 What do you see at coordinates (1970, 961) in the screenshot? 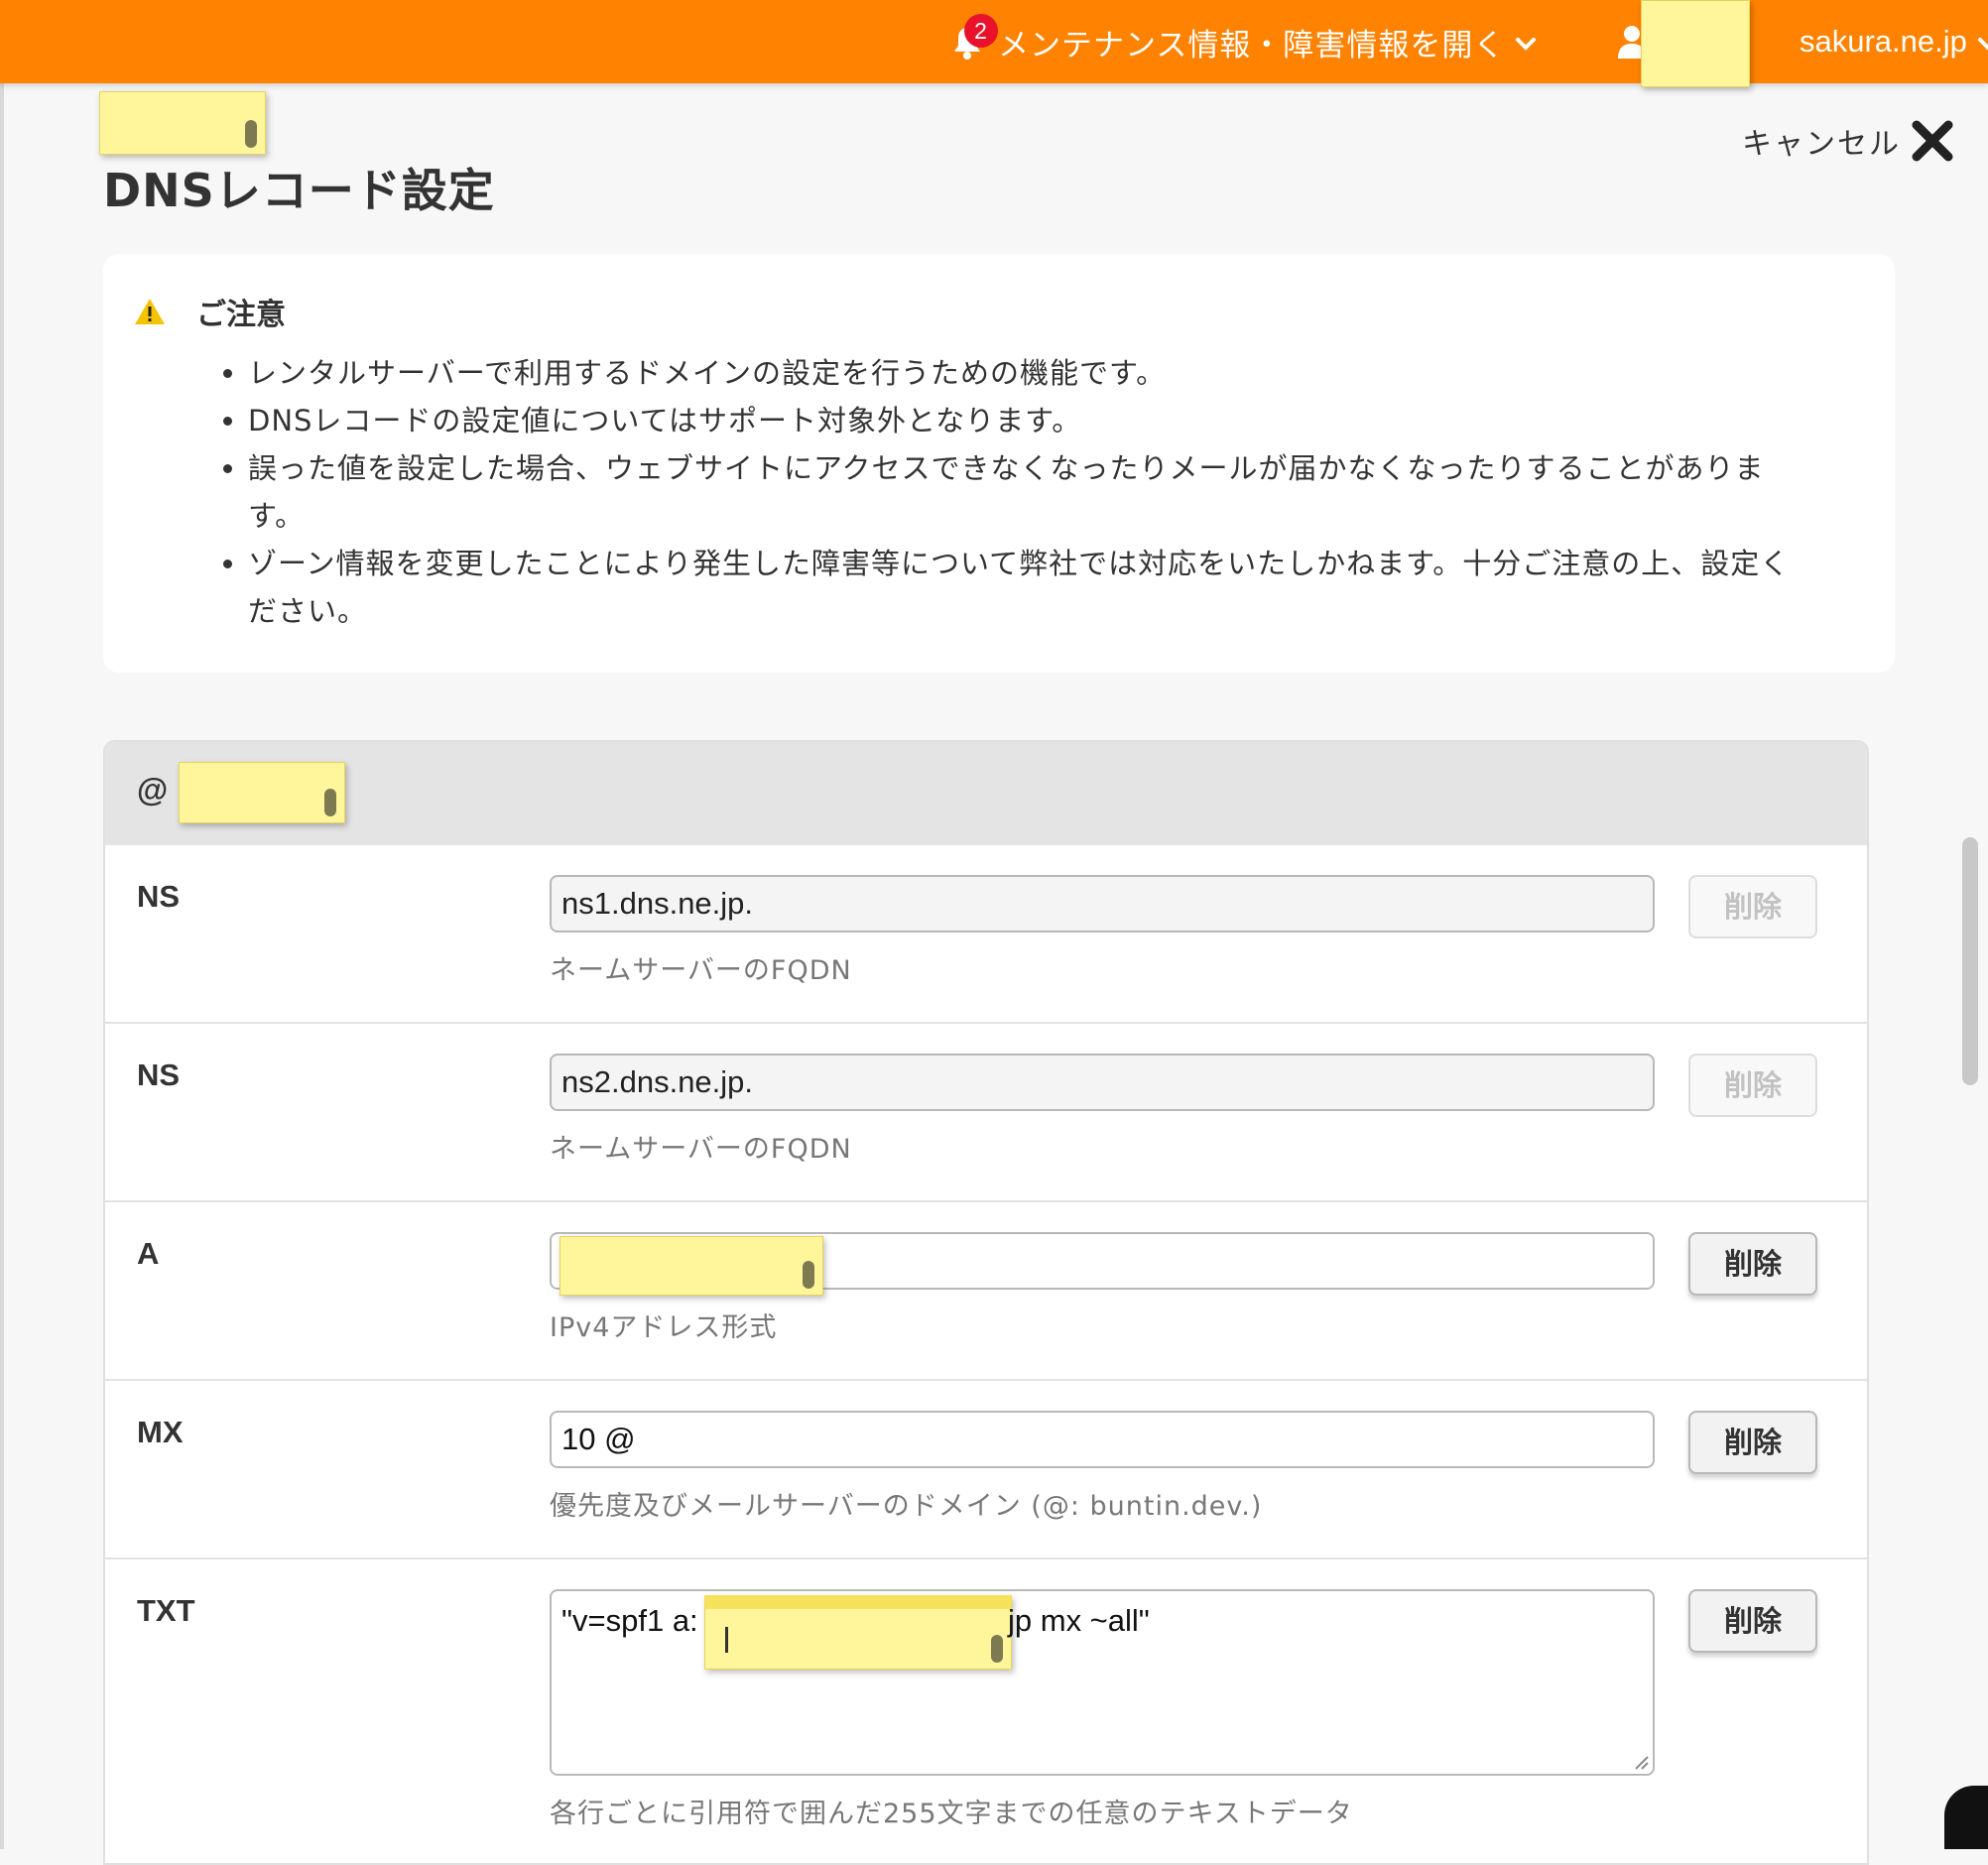
I see `scrollbar-thumb` at bounding box center [1970, 961].